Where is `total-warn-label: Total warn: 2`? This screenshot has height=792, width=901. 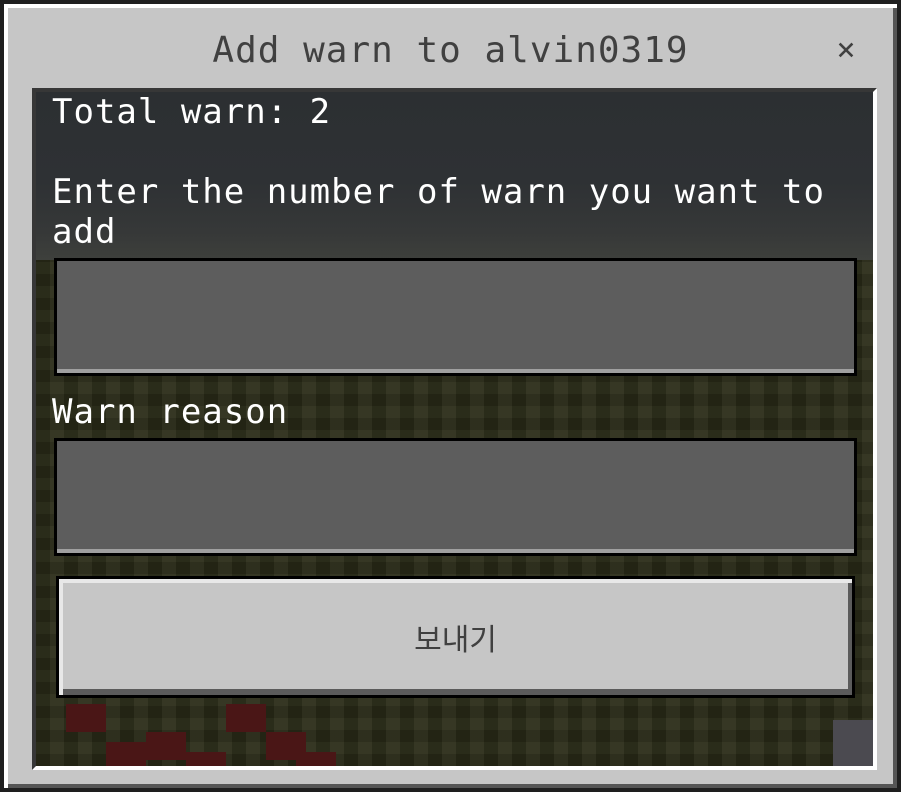 total-warn-label: Total warn: 2 is located at coordinates (192, 112).